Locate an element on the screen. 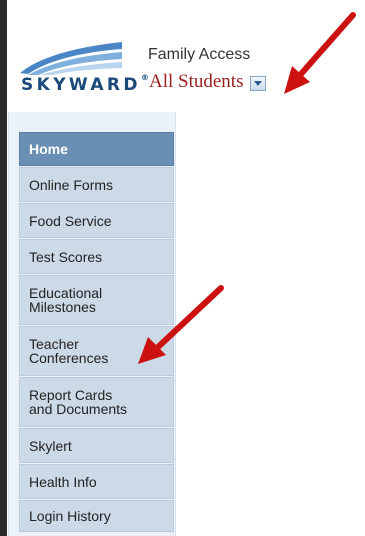  logo-registered-mark: ® is located at coordinates (144, 77).